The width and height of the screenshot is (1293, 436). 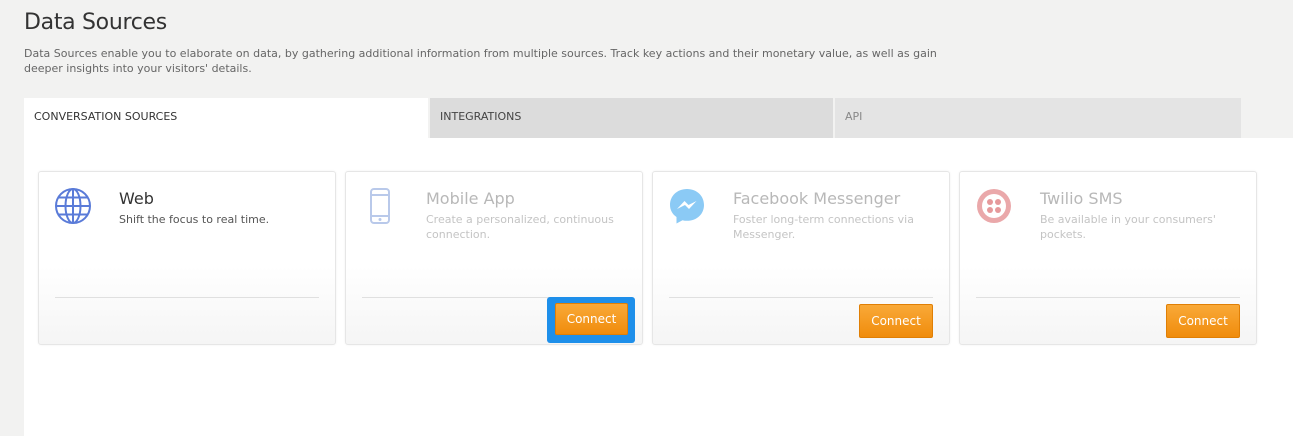 I want to click on messenger-icon, so click(x=687, y=206).